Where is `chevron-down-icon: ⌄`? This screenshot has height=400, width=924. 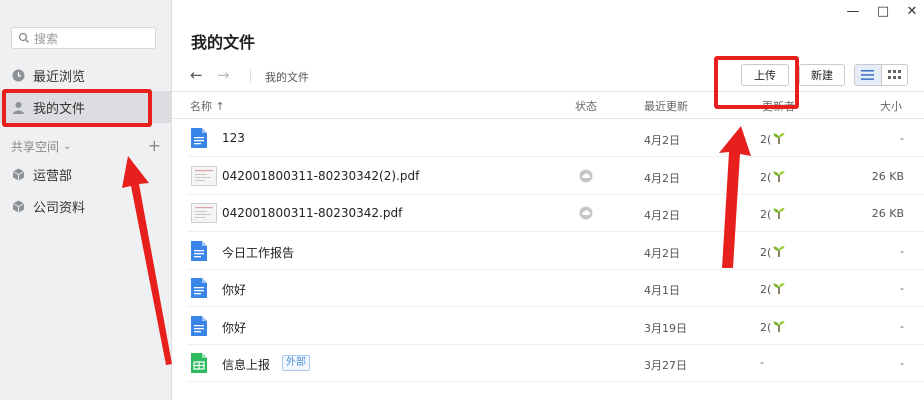 chevron-down-icon: ⌄ is located at coordinates (67, 146).